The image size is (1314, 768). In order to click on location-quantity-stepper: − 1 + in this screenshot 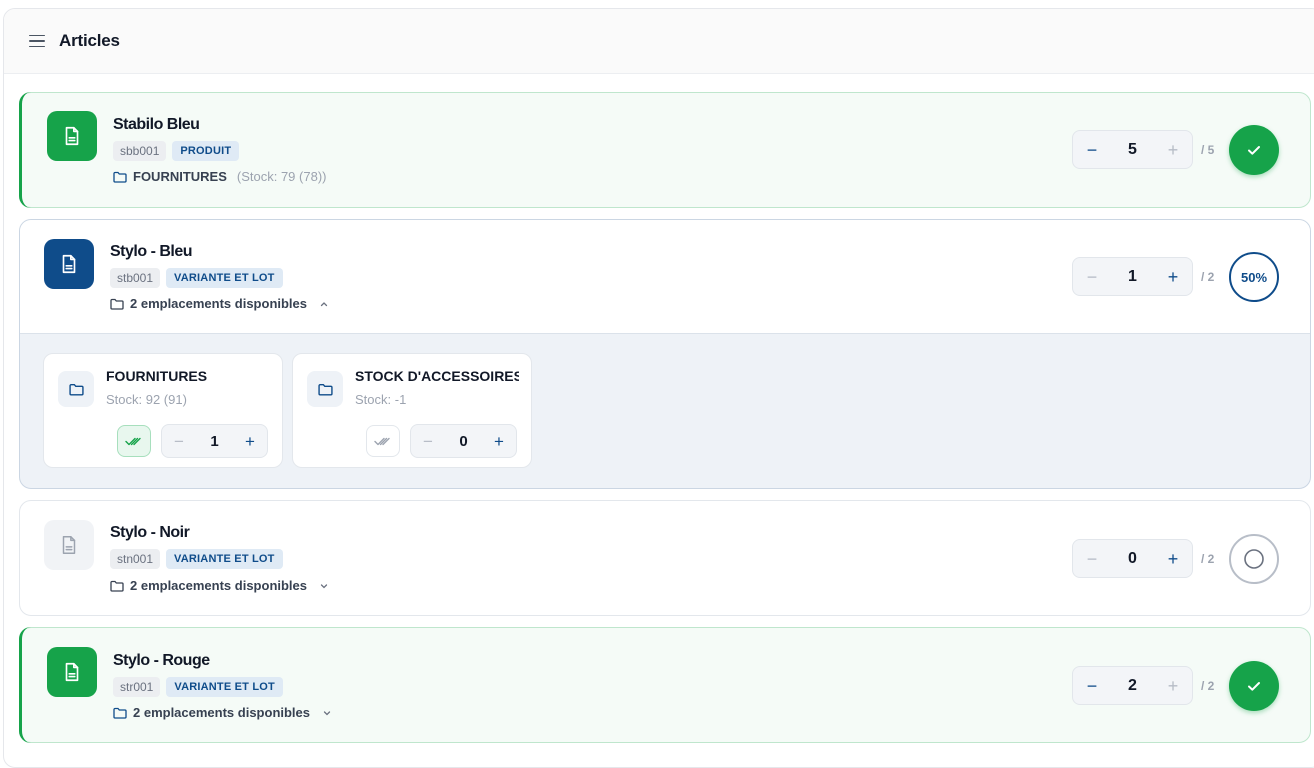, I will do `click(214, 441)`.